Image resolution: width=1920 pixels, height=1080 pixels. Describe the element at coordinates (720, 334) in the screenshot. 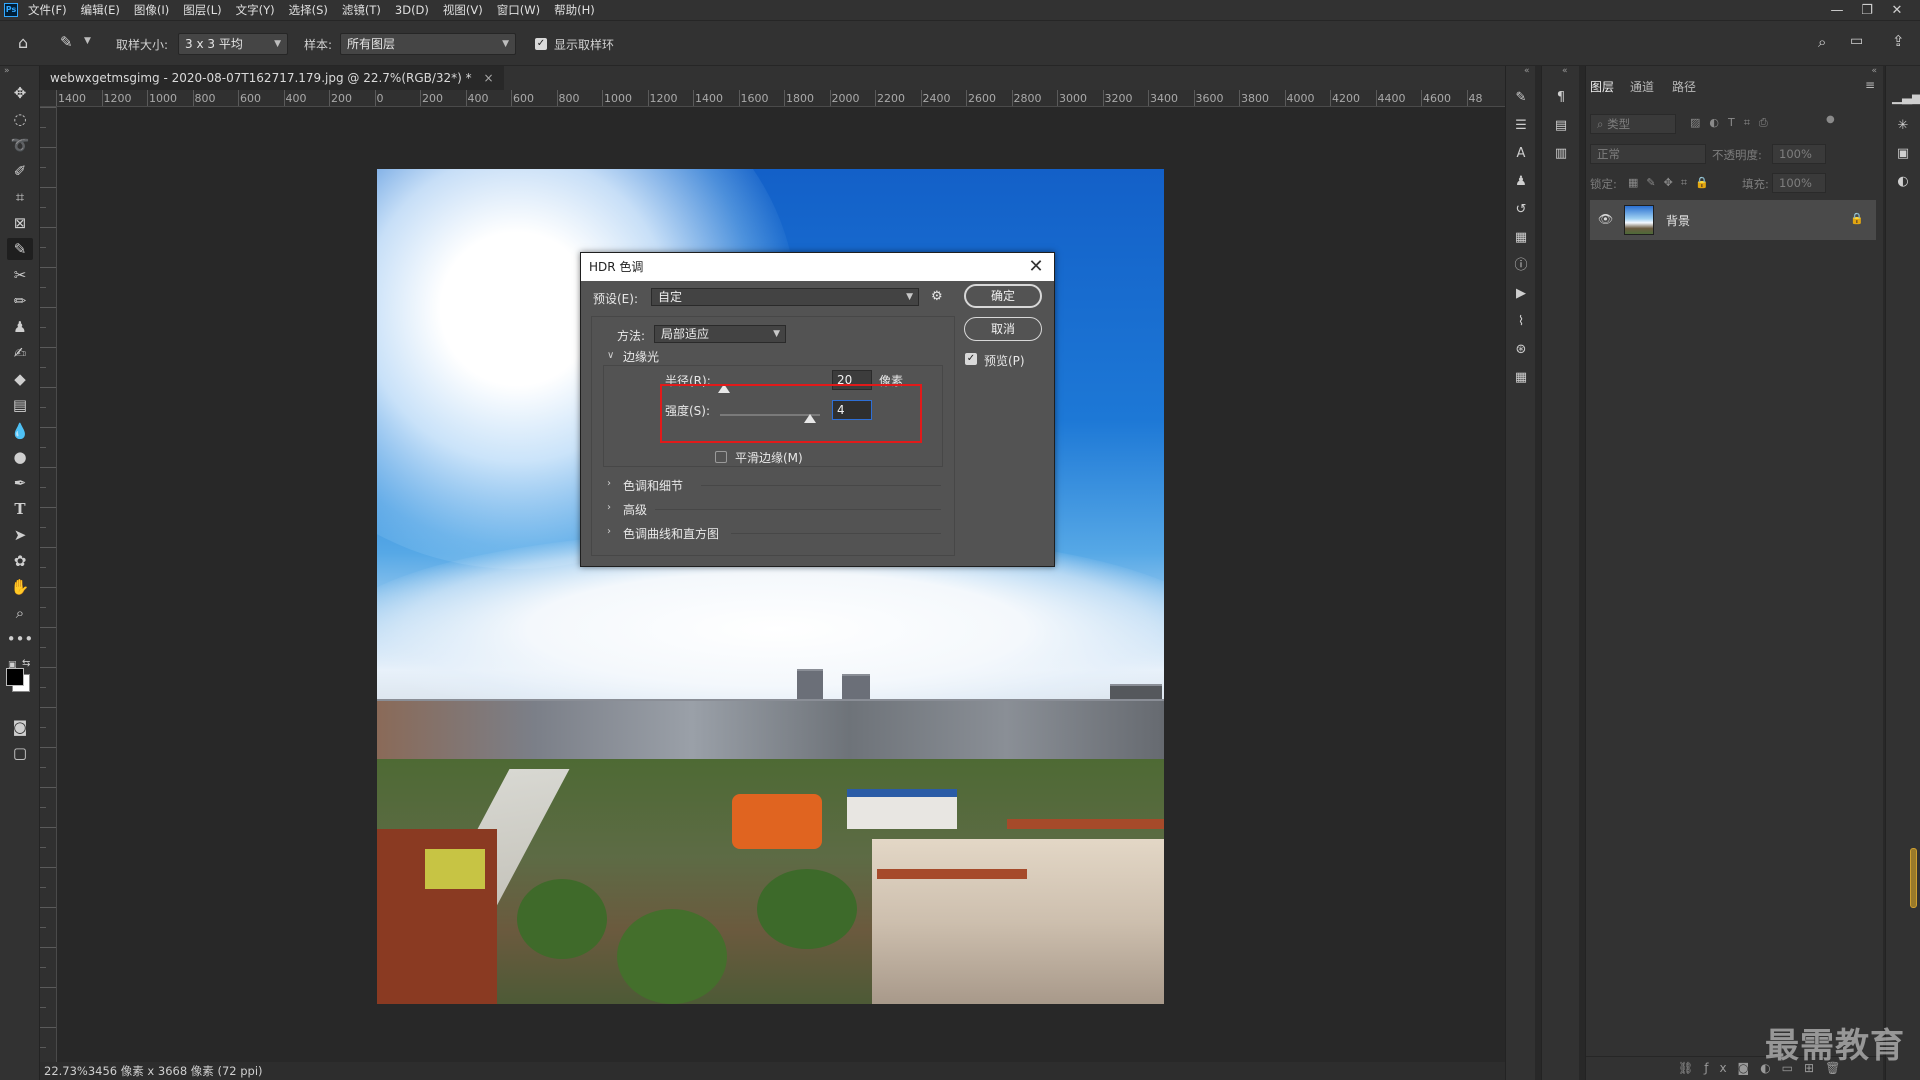

I see `method-select: 局部适应 ▼` at that location.